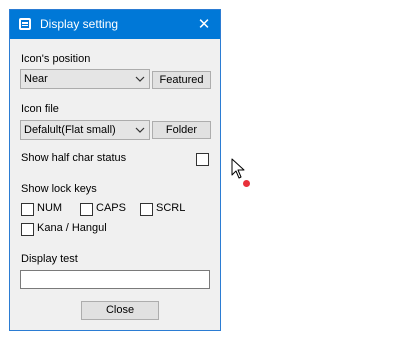  I want to click on icon-file-select: Defalult(Flat small), so click(85, 130).